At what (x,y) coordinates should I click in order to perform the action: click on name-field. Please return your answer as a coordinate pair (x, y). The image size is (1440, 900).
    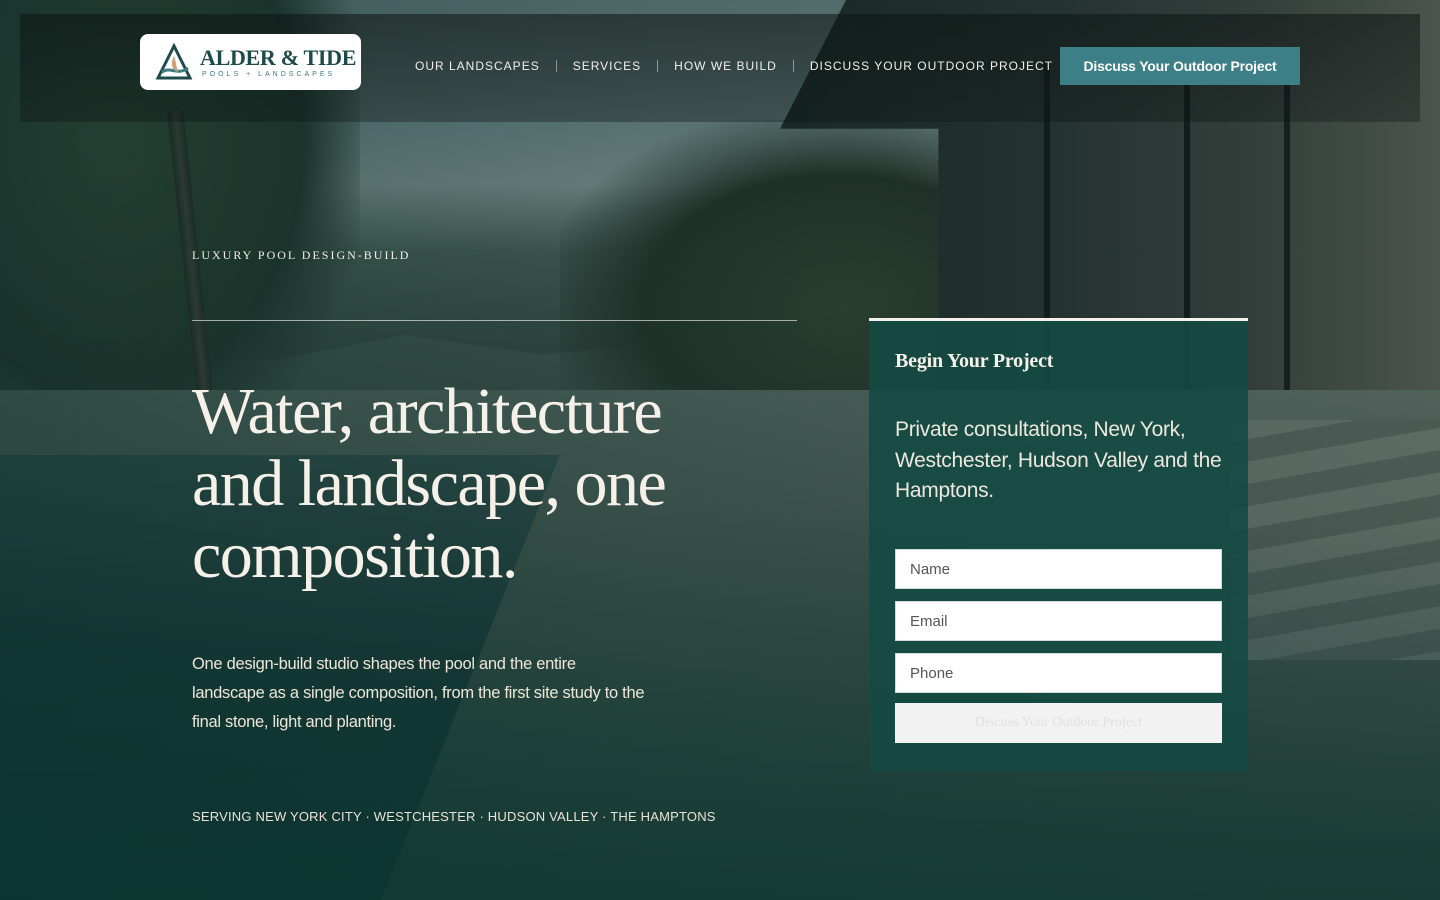
    Looking at the image, I should click on (1058, 569).